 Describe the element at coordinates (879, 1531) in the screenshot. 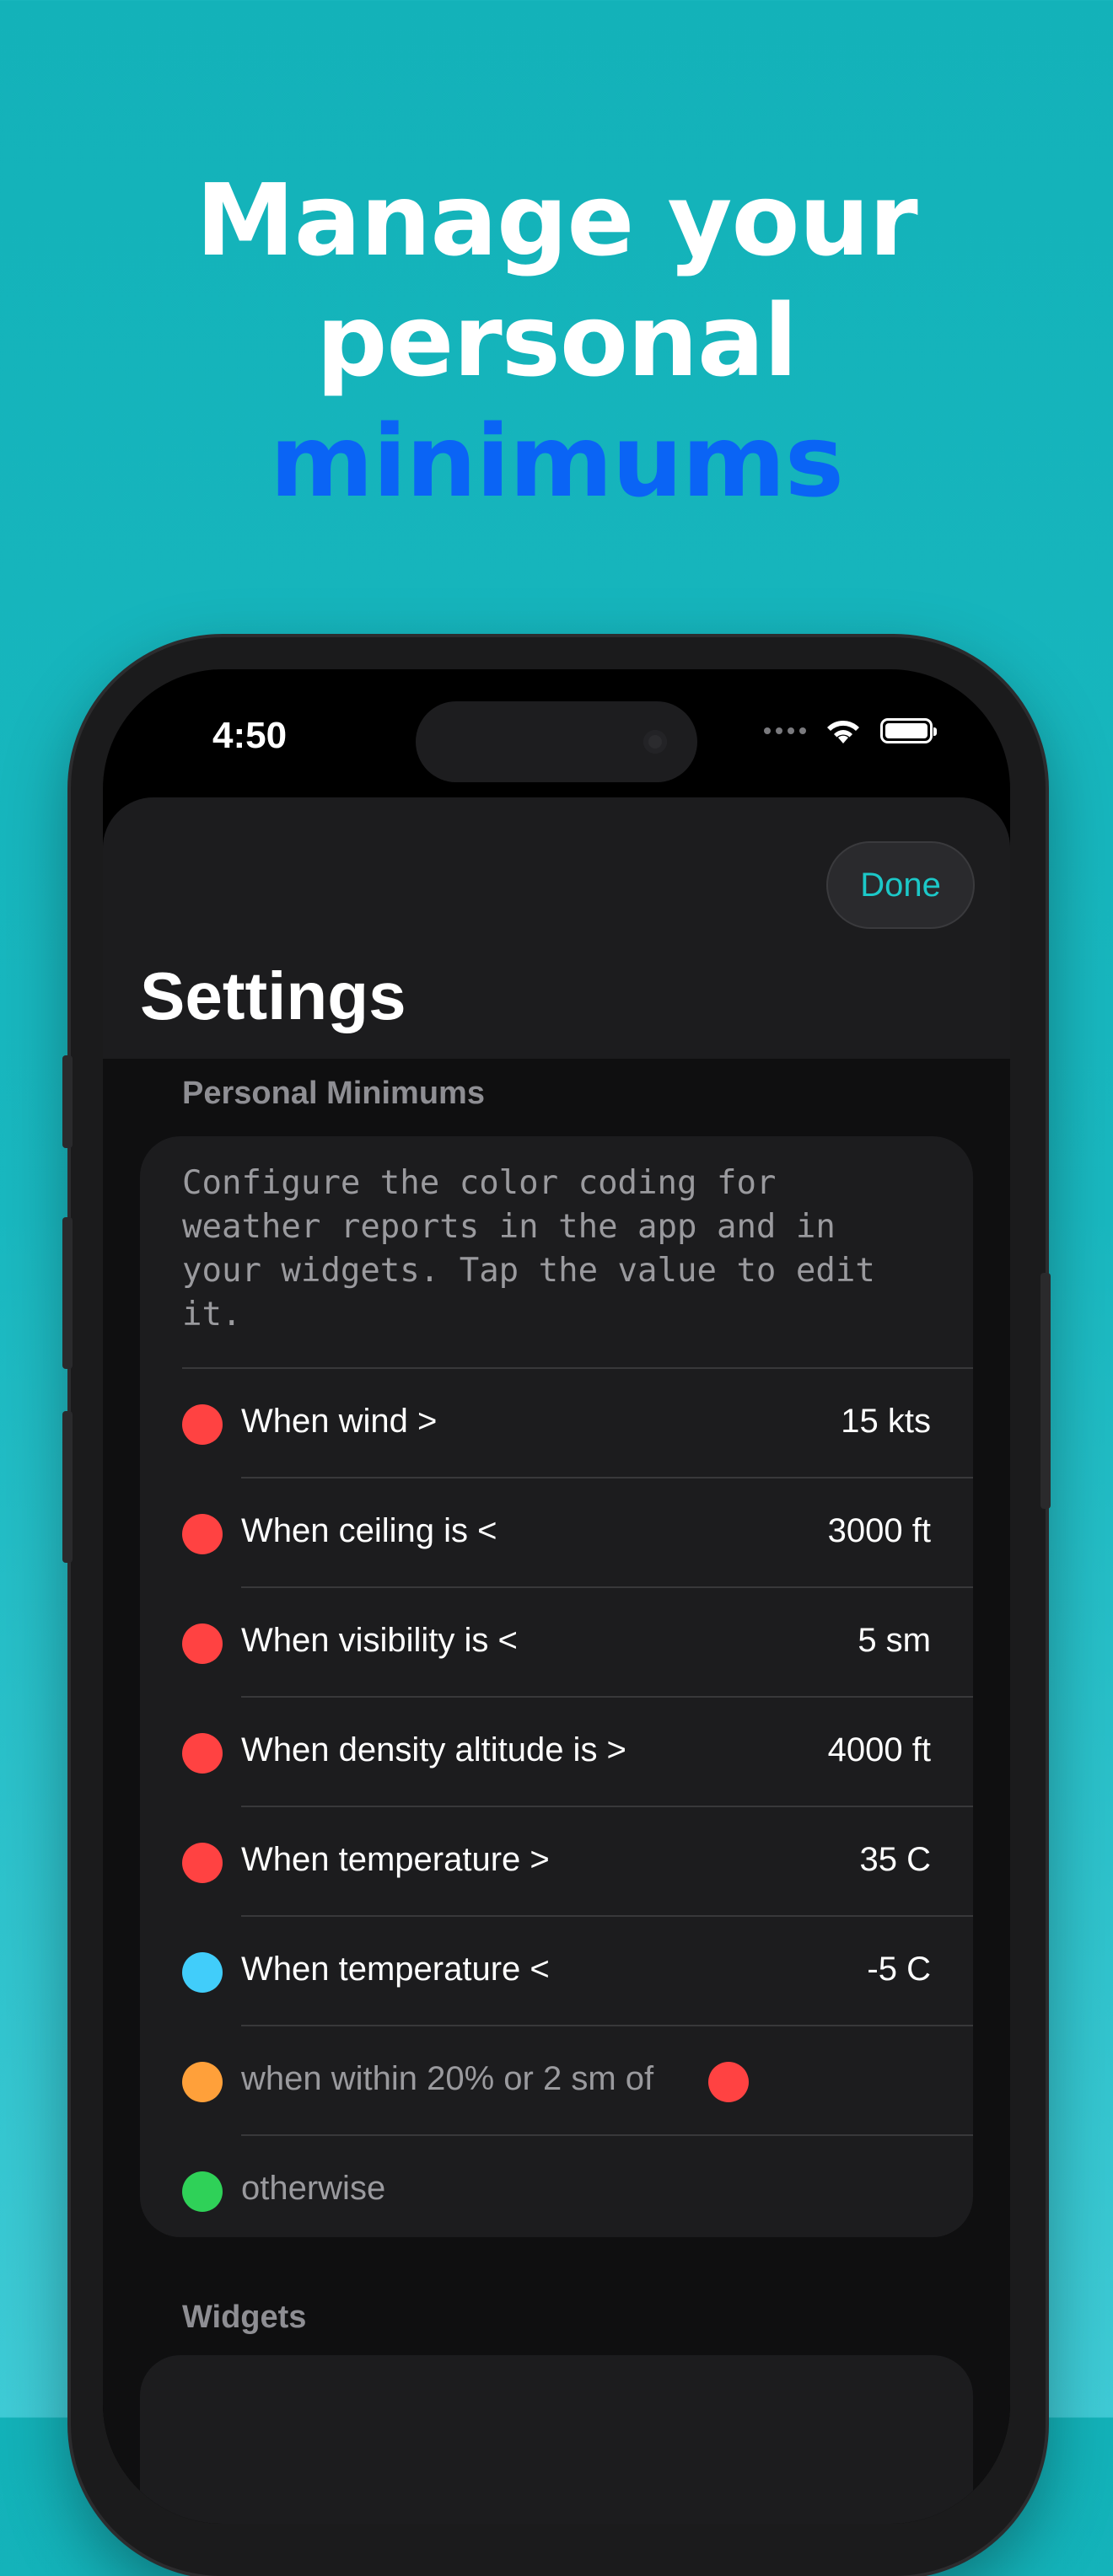

I see `ceiling-value: 3000 ft` at that location.